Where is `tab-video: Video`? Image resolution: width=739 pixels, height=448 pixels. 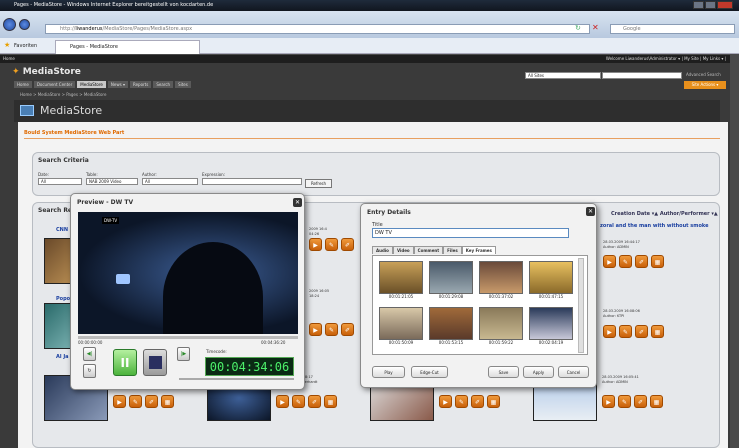
tab-video: Video is located at coordinates (403, 250).